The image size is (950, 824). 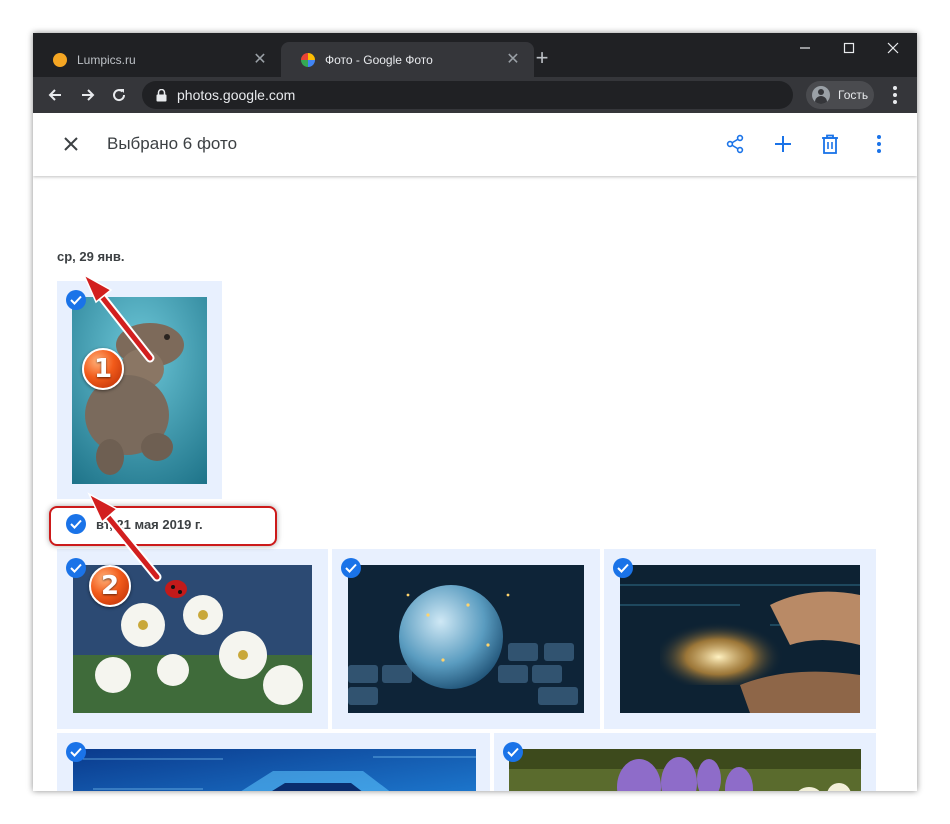 I want to click on photo-tile-tablet, so click(x=740, y=639).